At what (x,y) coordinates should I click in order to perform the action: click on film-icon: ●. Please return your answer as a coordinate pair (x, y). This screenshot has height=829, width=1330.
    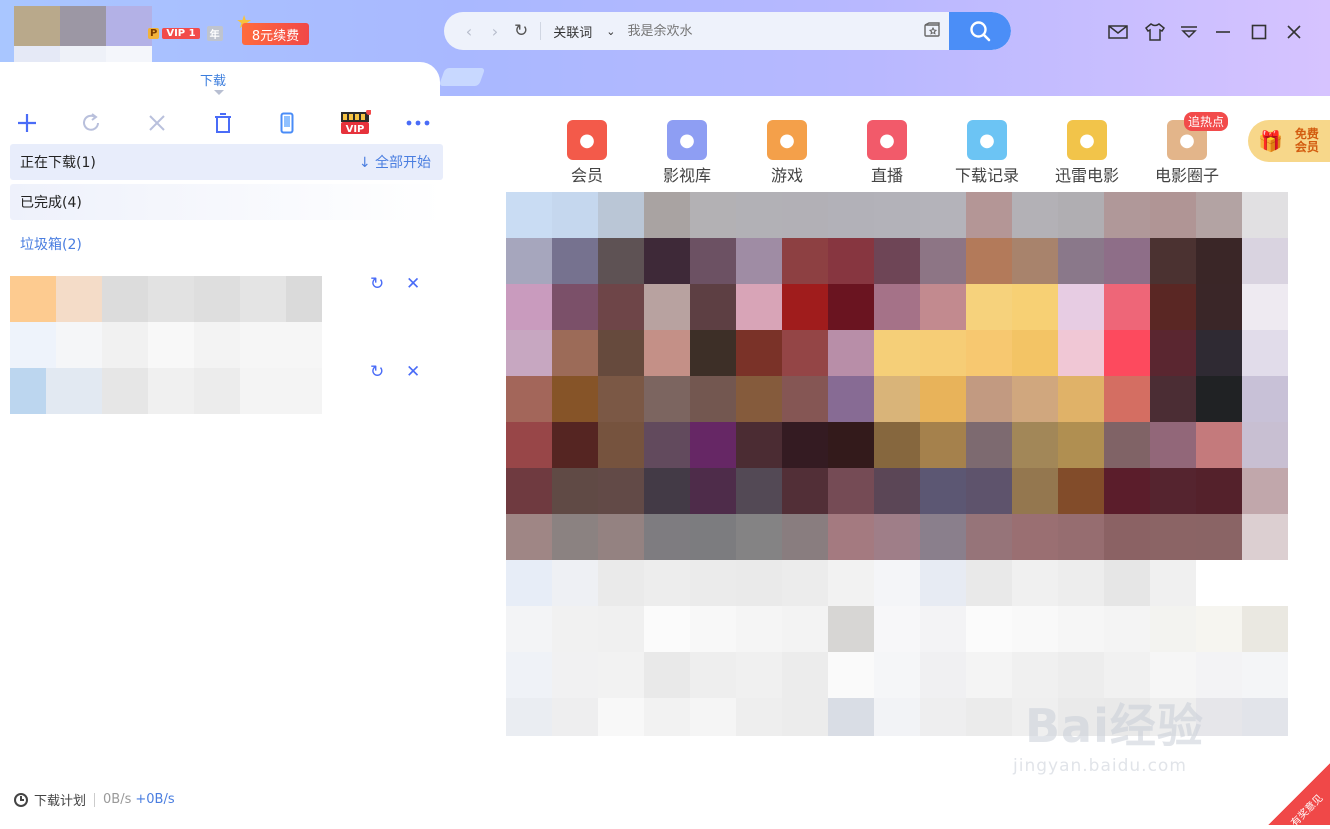
    Looking at the image, I should click on (687, 140).